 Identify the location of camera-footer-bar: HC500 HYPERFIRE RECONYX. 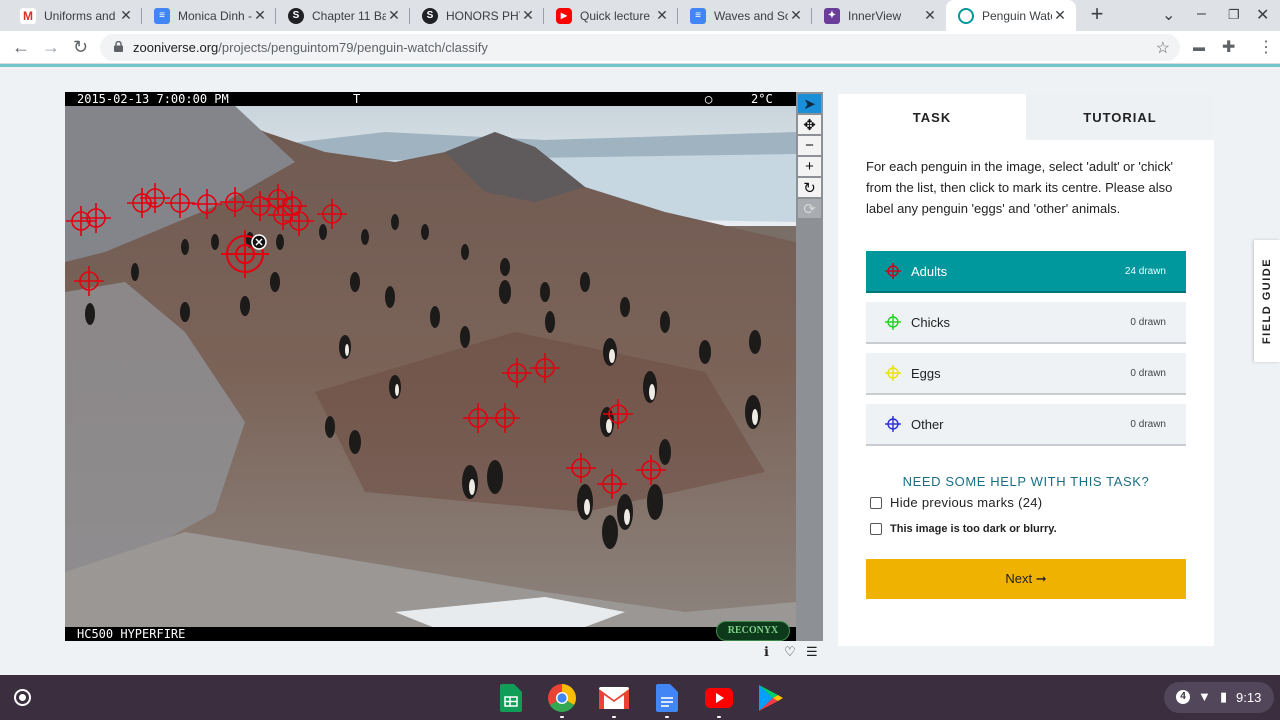
(430, 631).